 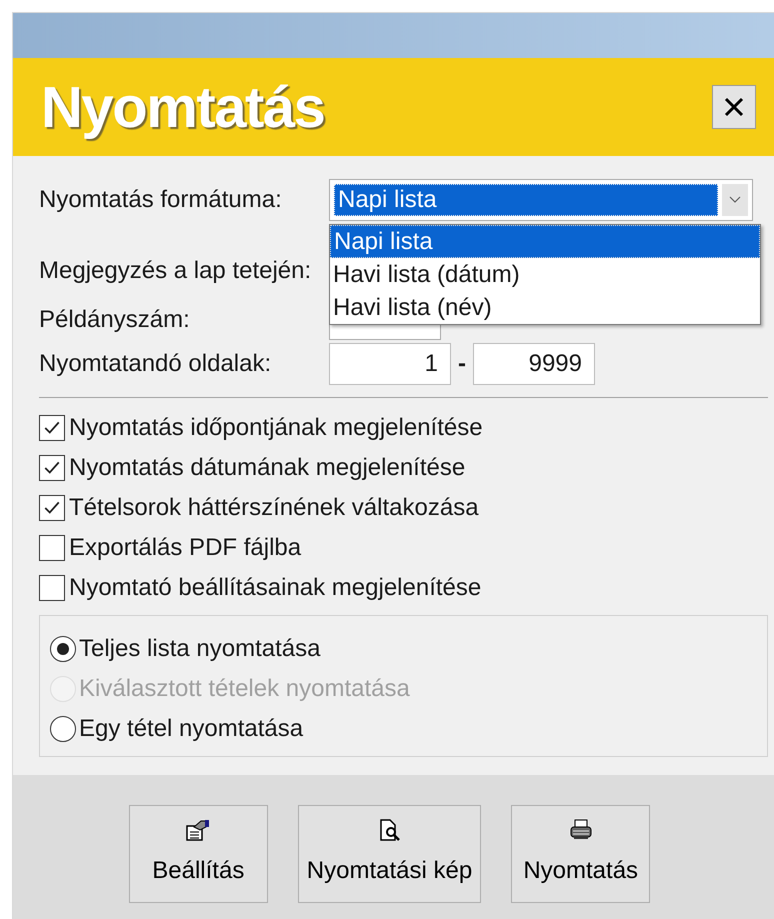 What do you see at coordinates (191, 729) in the screenshot?
I see `radio-label: Egy tétel nyomtatása` at bounding box center [191, 729].